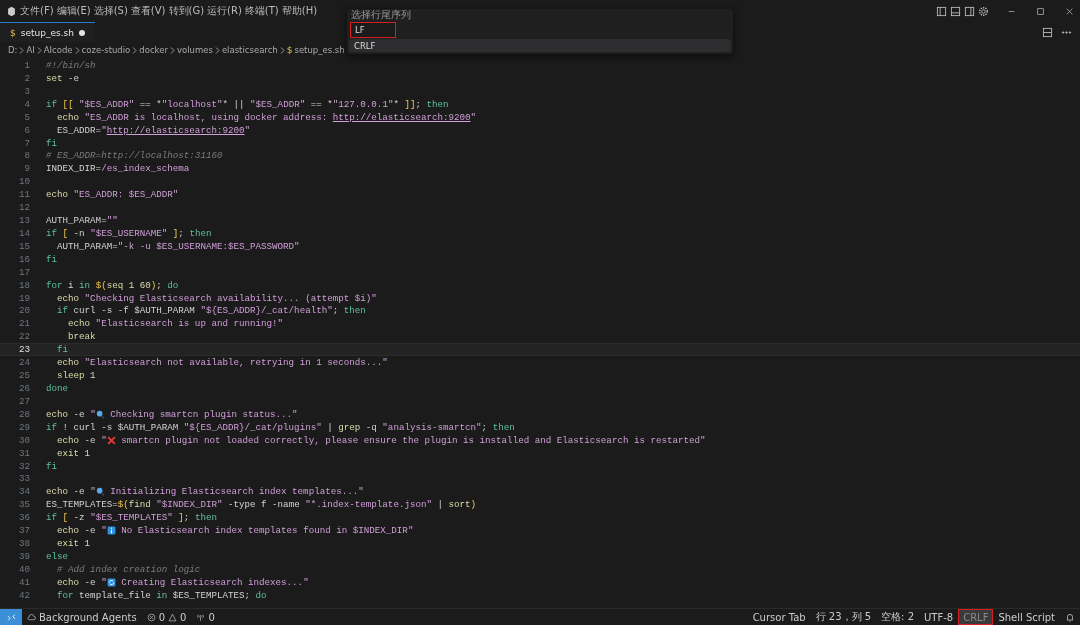 Image resolution: width=1080 pixels, height=625 pixels. I want to click on sidebar-toggle-icon, so click(941, 11).